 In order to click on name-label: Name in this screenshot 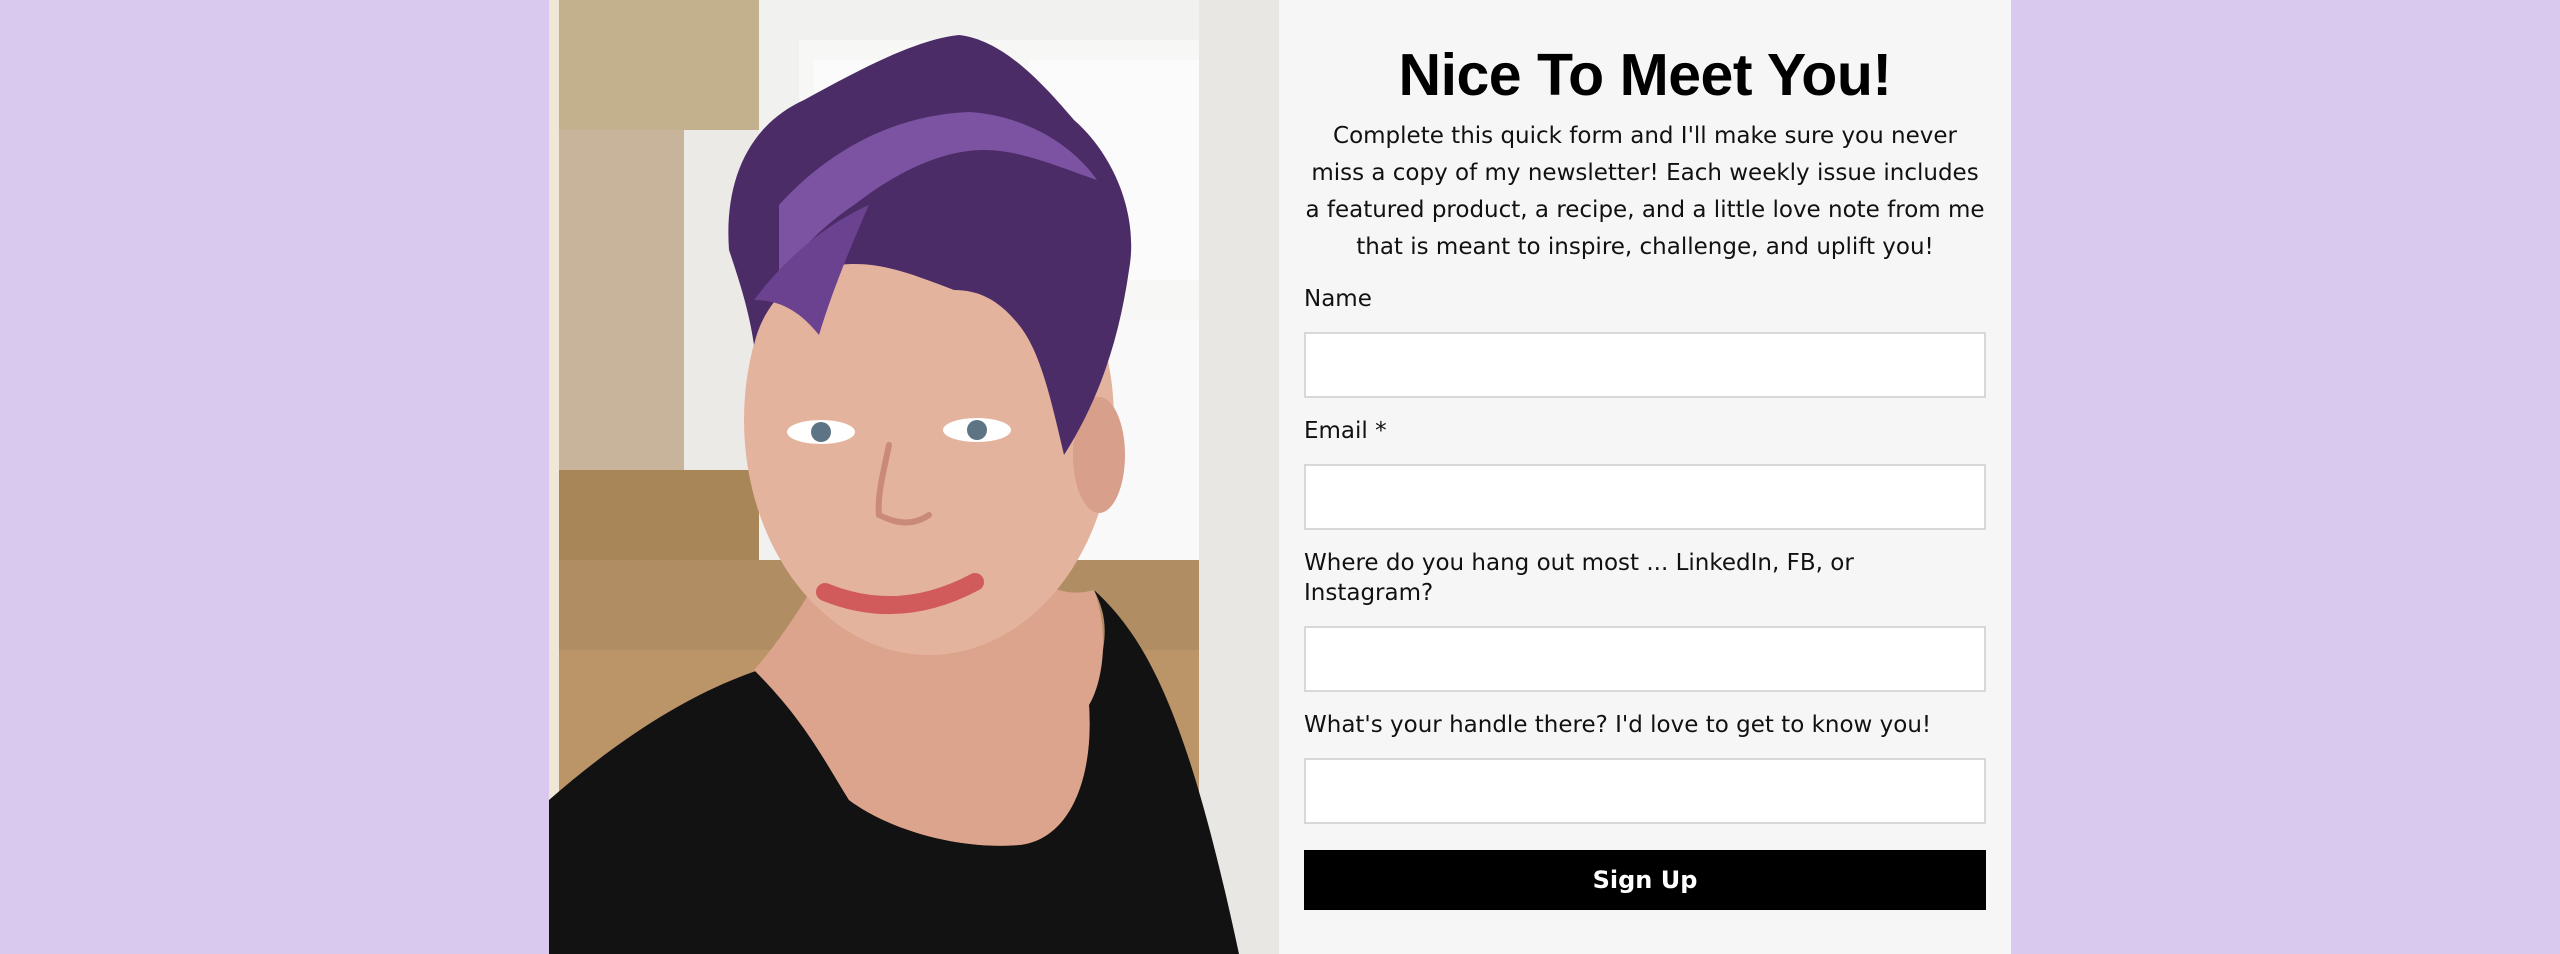, I will do `click(1338, 299)`.